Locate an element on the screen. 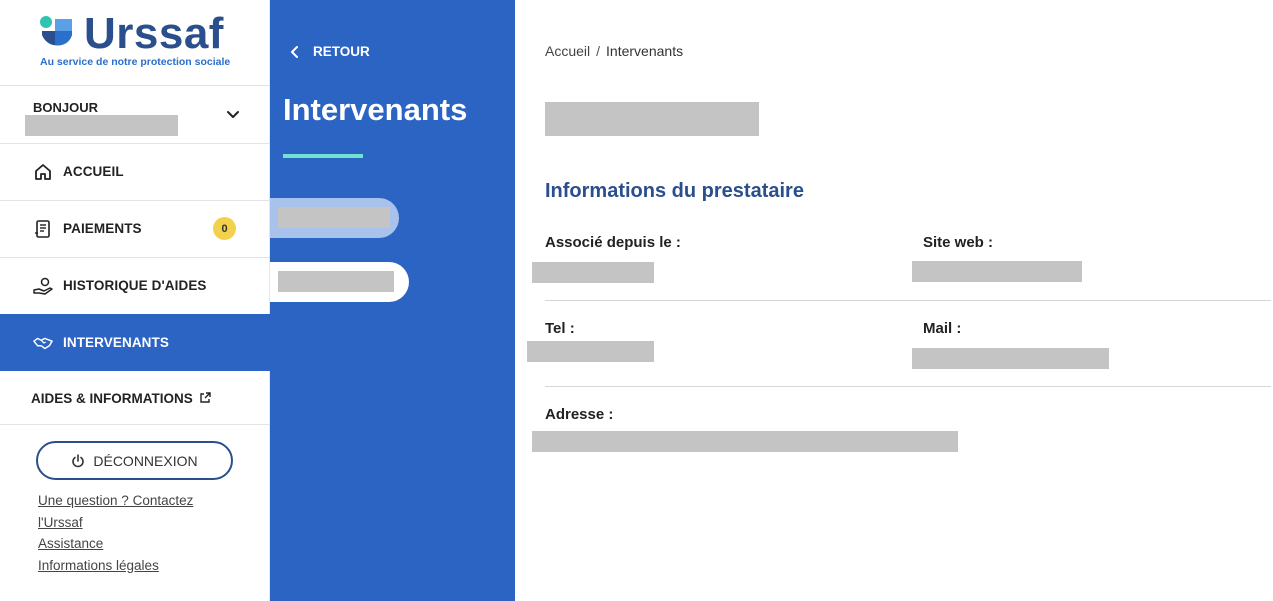  home-icon is located at coordinates (43, 171).